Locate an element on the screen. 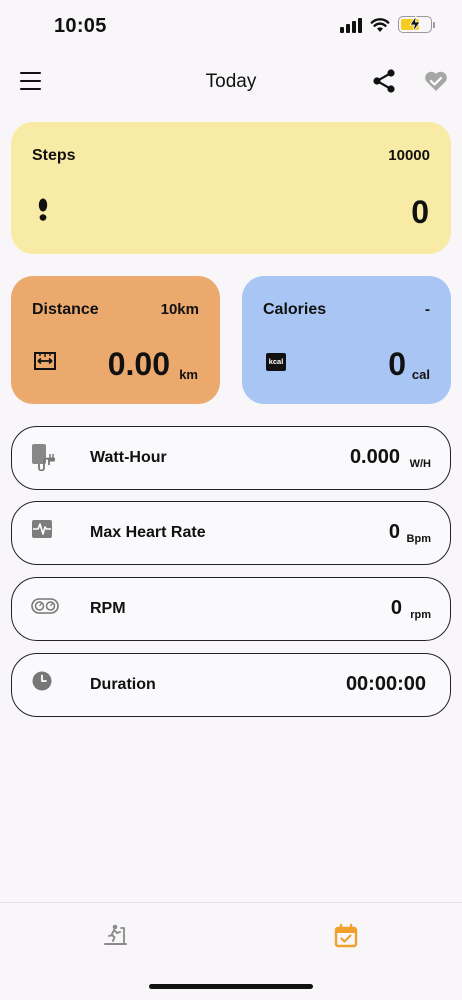  battery-icon is located at coordinates (416, 24).